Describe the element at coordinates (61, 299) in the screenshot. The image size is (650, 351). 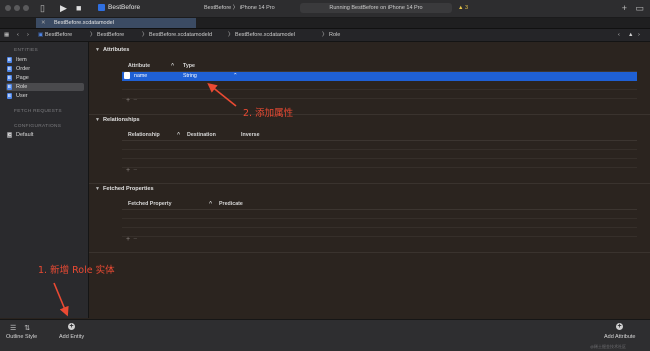
I see `arrow-to-add-entity` at that location.